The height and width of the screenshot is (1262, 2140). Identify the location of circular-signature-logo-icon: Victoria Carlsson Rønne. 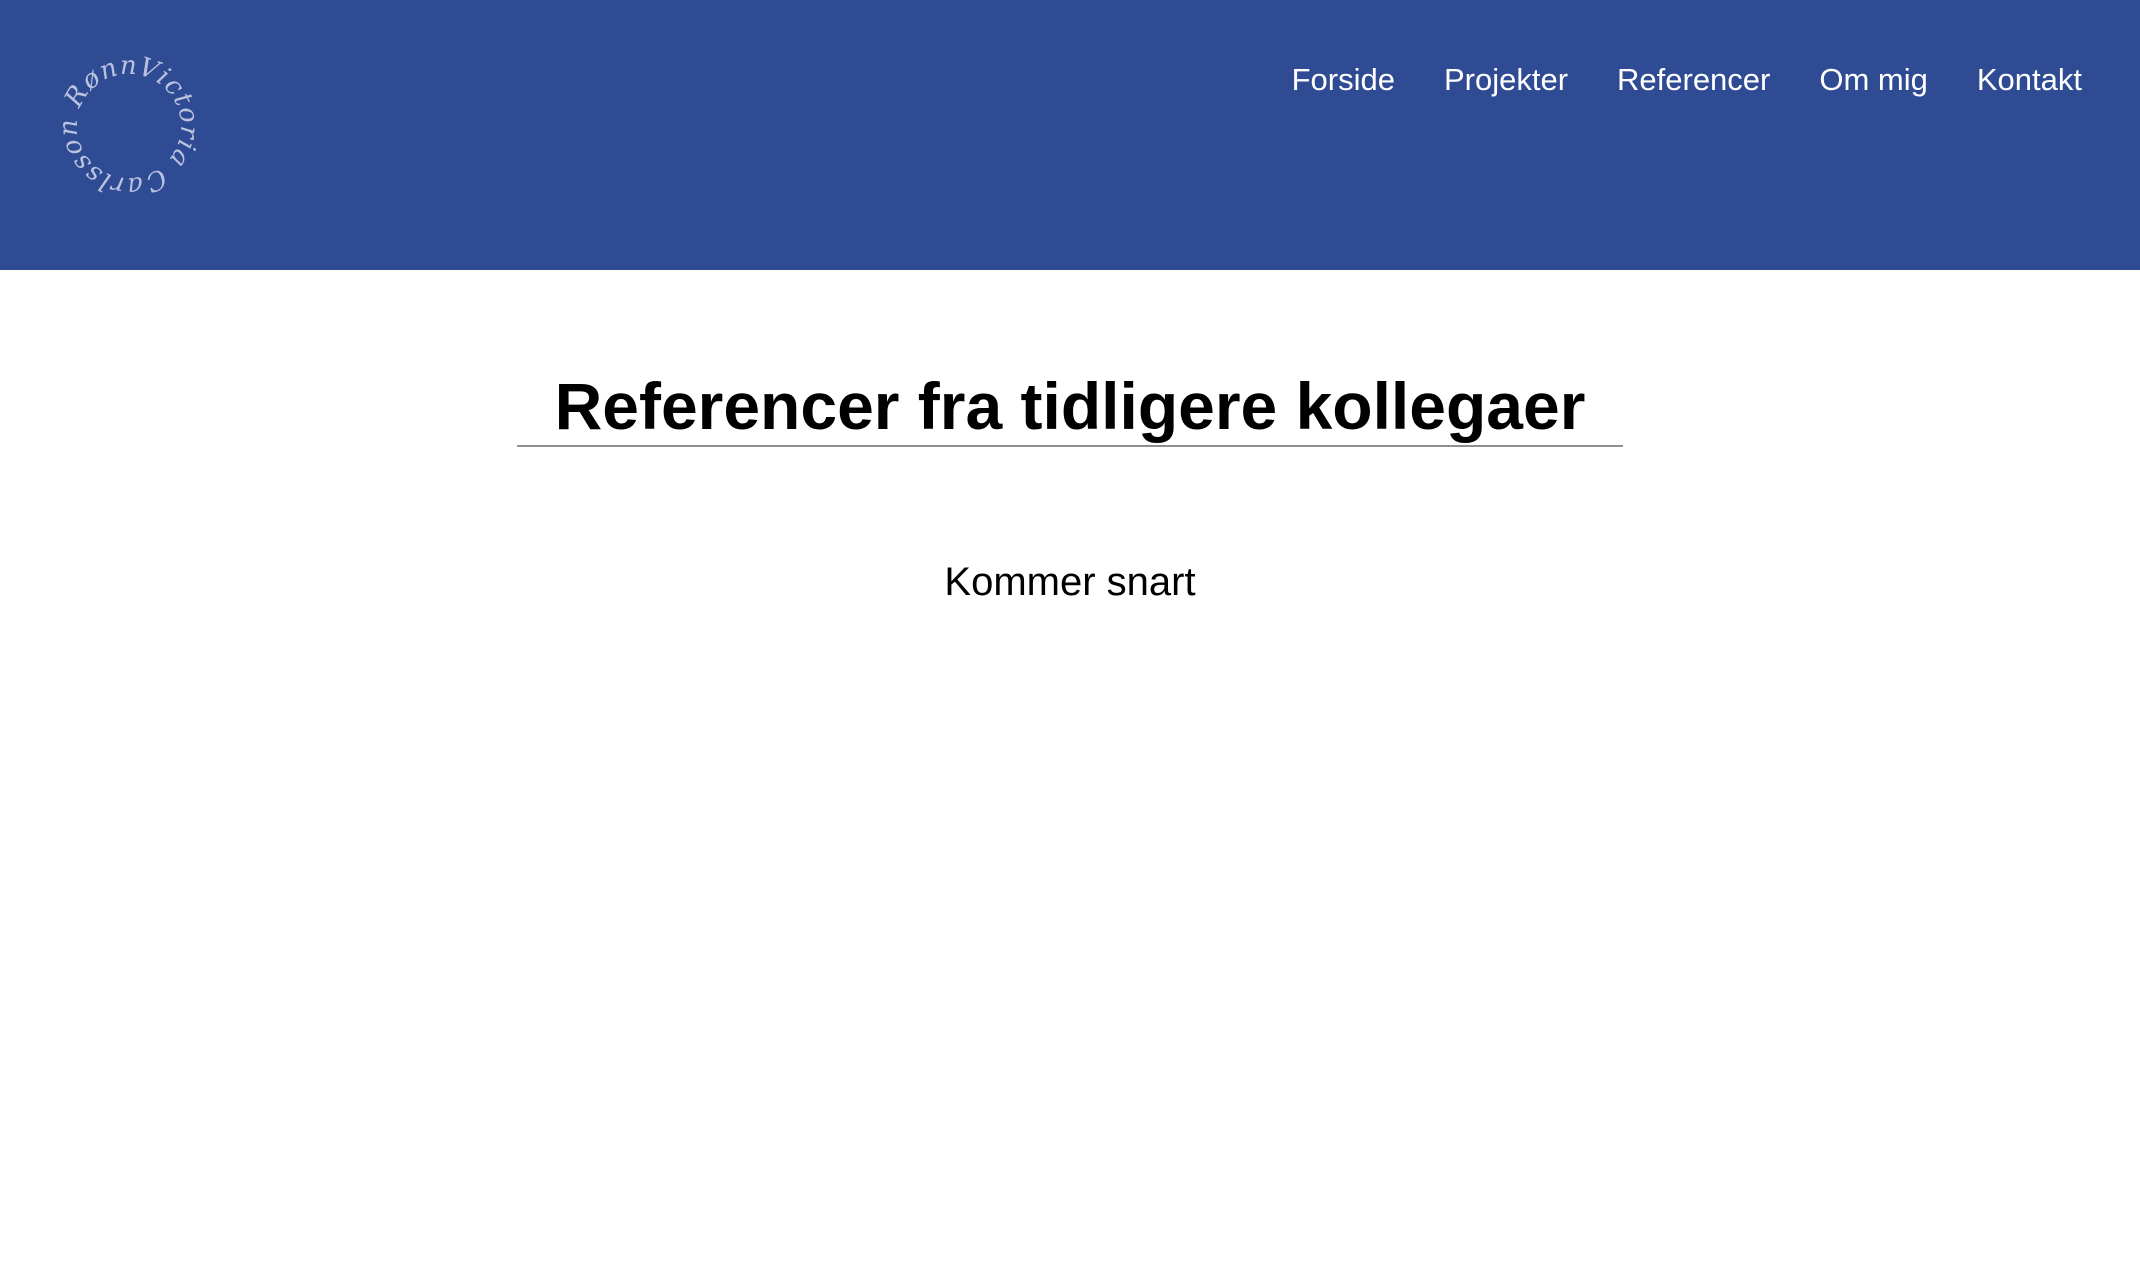
(129, 127).